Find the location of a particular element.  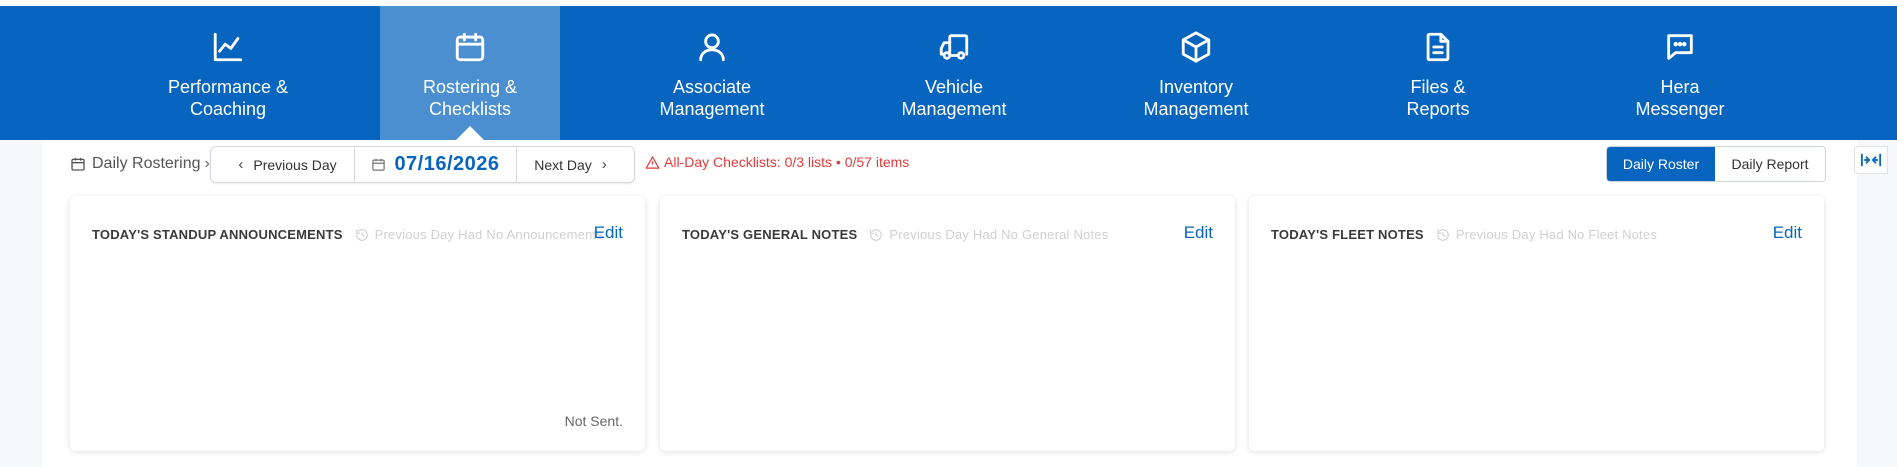

chevron-left-icon: ‹ is located at coordinates (241, 164).